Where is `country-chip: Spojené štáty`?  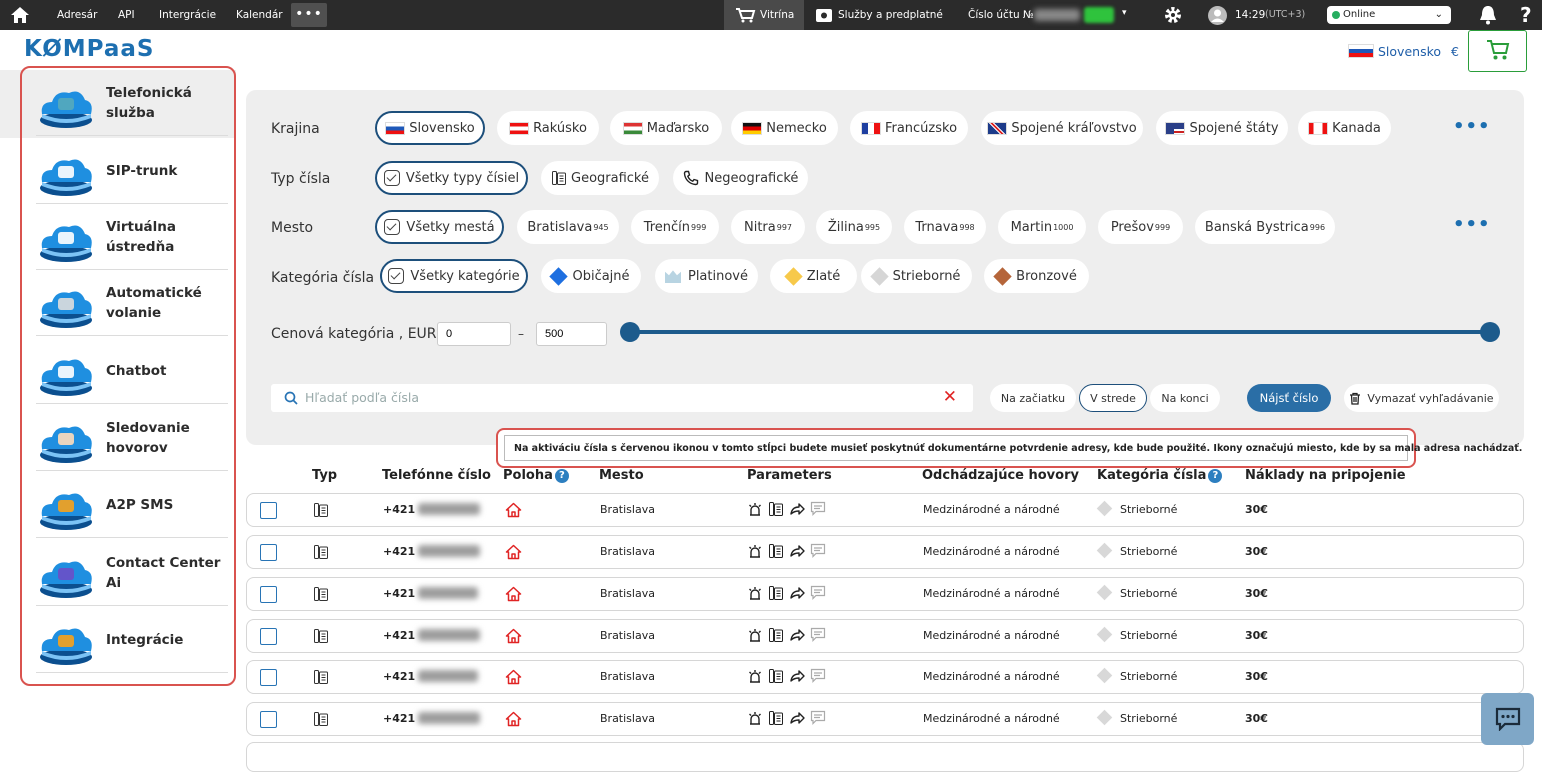 country-chip: Spojené štáty is located at coordinates (1222, 128).